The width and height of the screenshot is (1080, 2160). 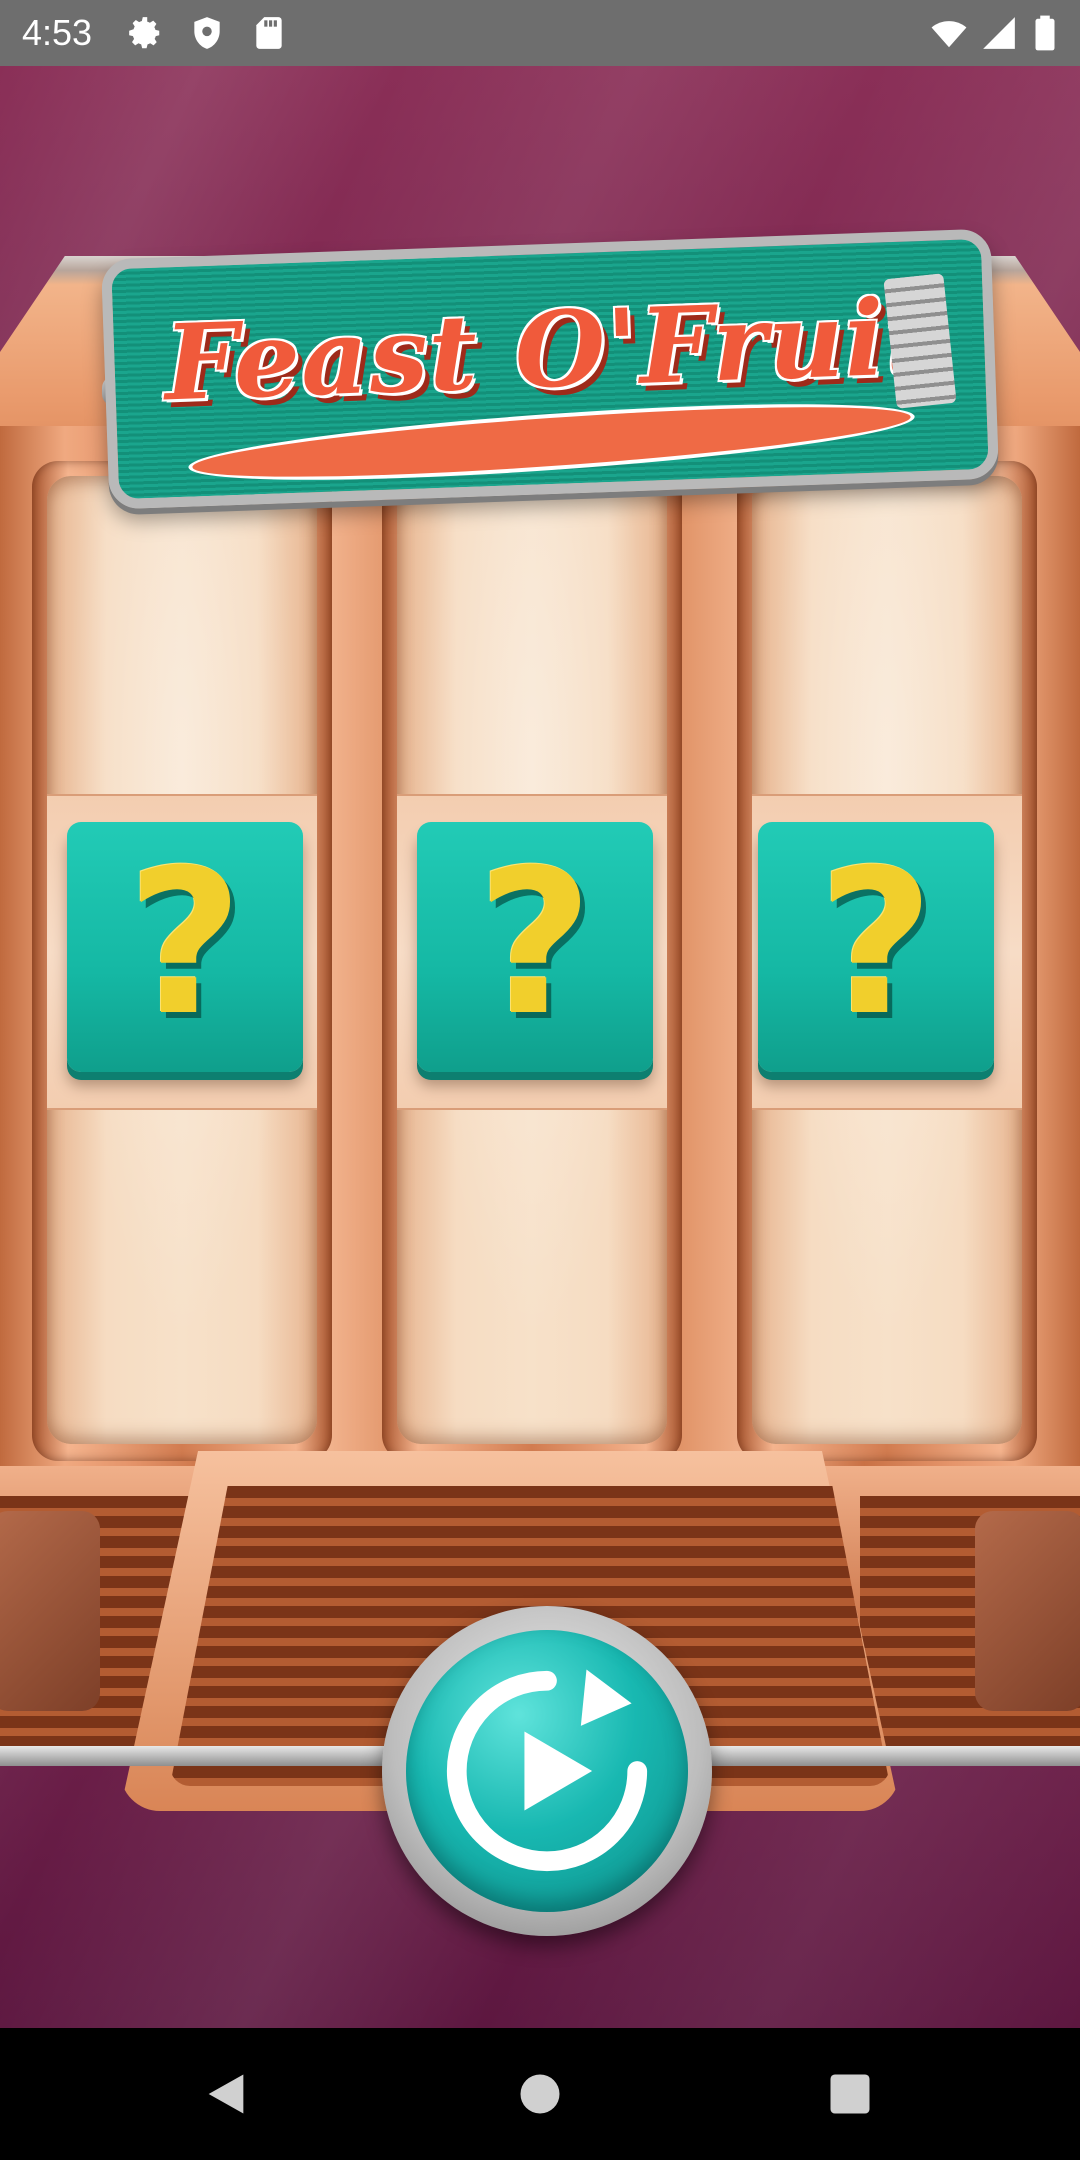 What do you see at coordinates (144, 33) in the screenshot?
I see `gear-icon` at bounding box center [144, 33].